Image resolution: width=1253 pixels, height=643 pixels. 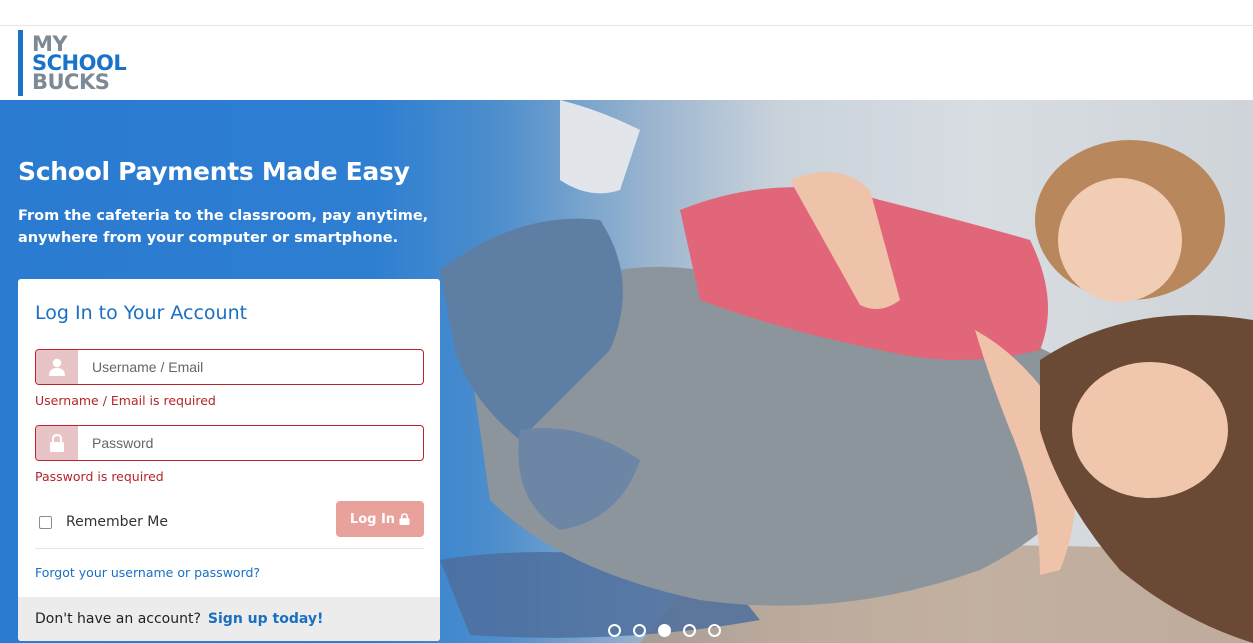 I want to click on password-field, so click(x=229, y=443).